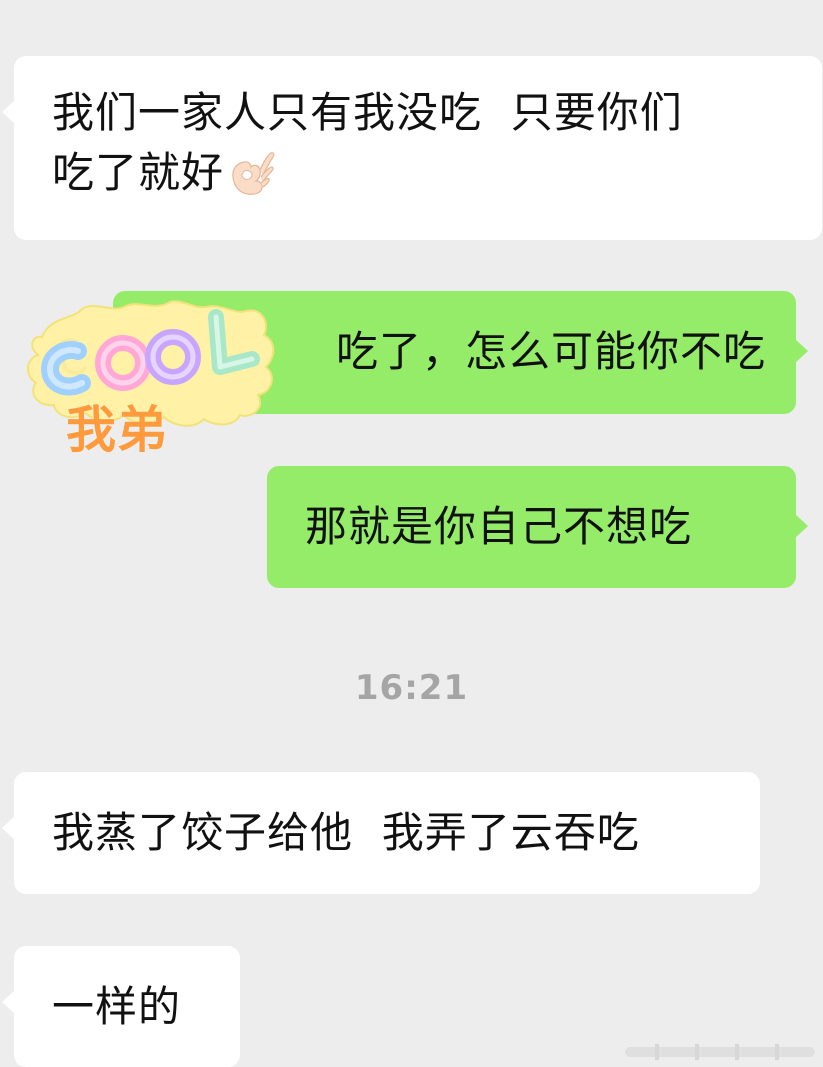  I want to click on message-text: 吃了，怎么可能你不吃, so click(550, 351).